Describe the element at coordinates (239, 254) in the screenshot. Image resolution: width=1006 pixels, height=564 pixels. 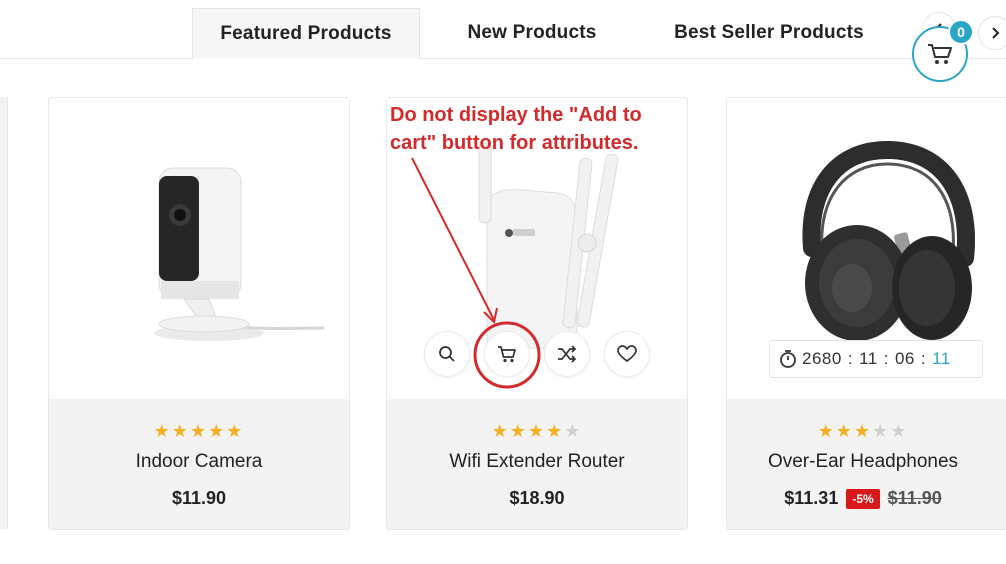
I see `indoor-camera-image` at that location.